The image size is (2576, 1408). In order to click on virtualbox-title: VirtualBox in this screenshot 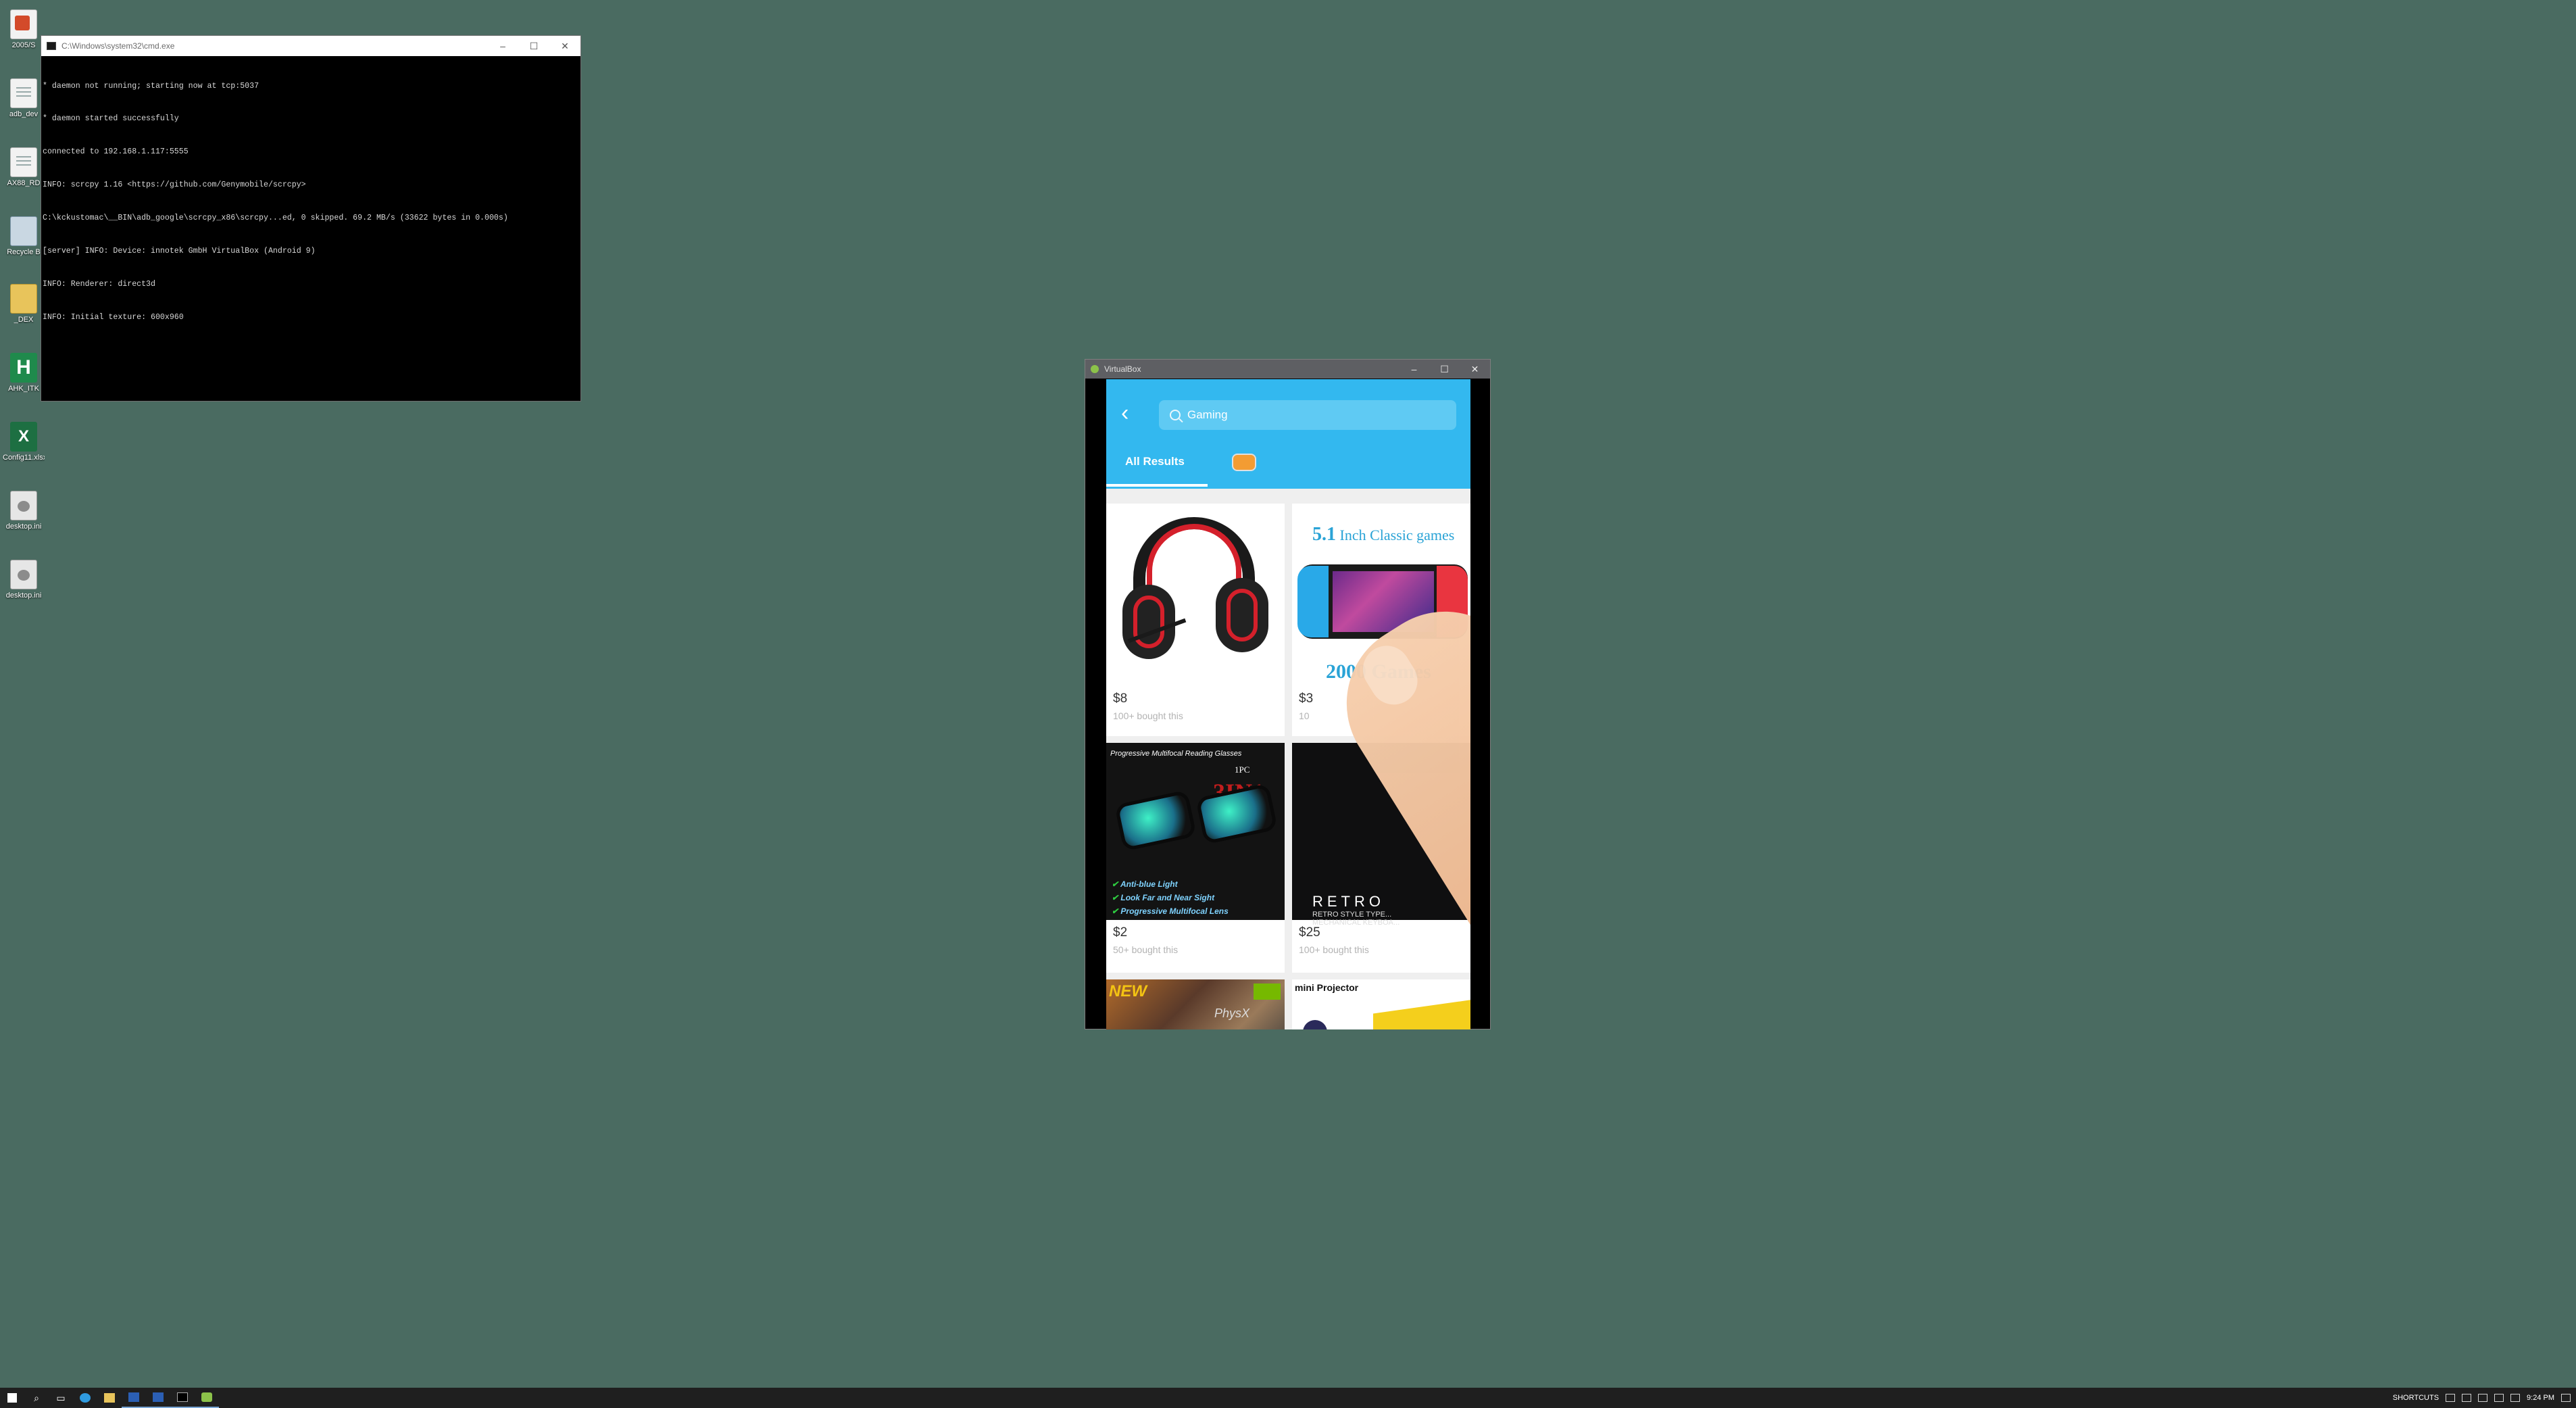, I will do `click(1123, 369)`.